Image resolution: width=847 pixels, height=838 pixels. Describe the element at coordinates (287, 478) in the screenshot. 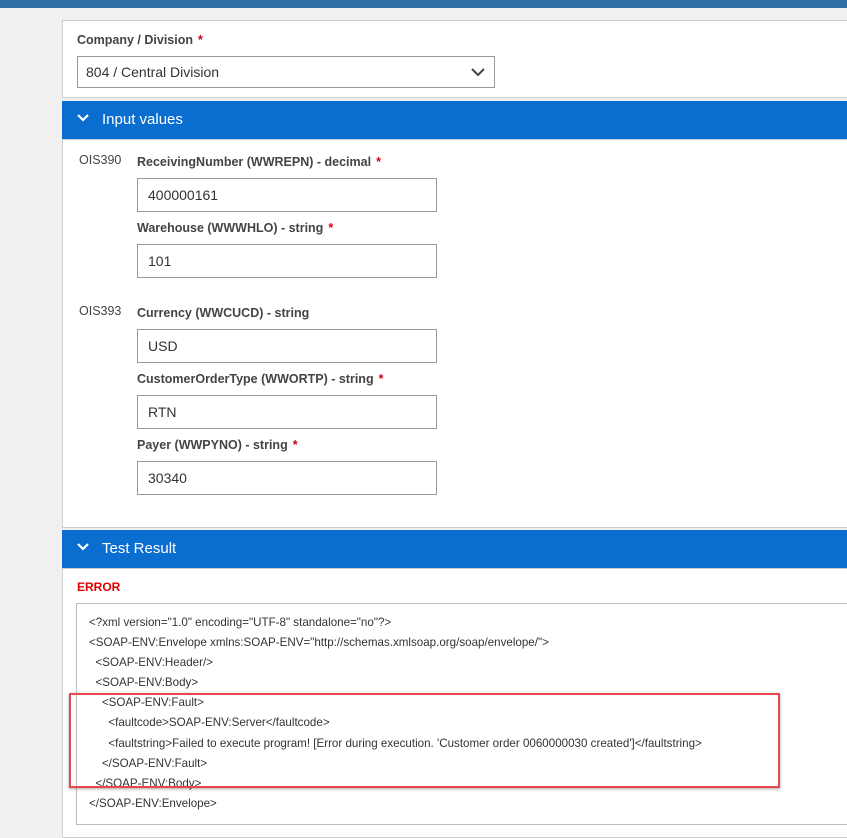

I see `payer-input: 30340` at that location.